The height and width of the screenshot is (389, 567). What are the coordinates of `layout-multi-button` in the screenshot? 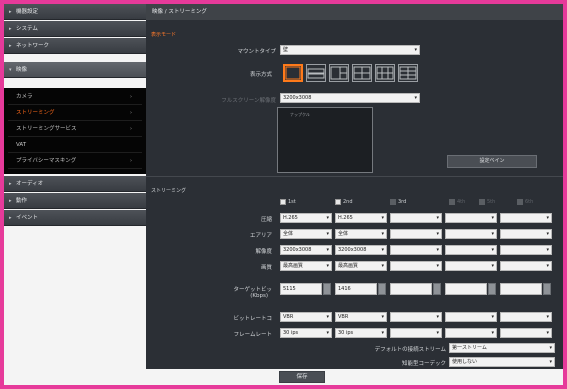 It's located at (408, 73).